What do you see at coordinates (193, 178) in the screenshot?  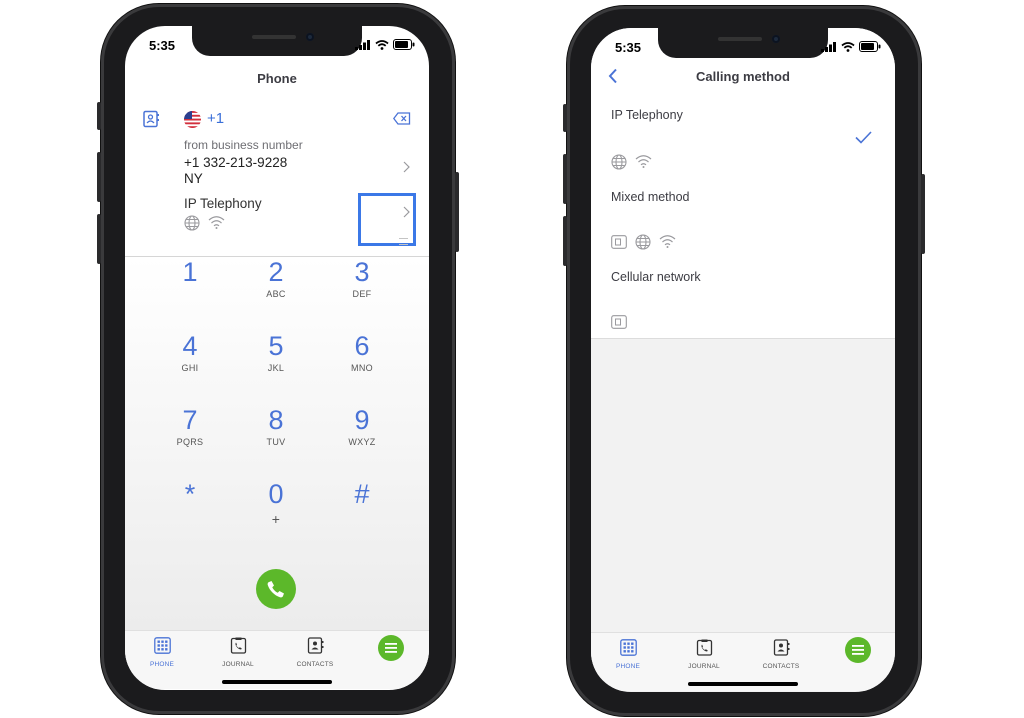 I see `region-label: NY` at bounding box center [193, 178].